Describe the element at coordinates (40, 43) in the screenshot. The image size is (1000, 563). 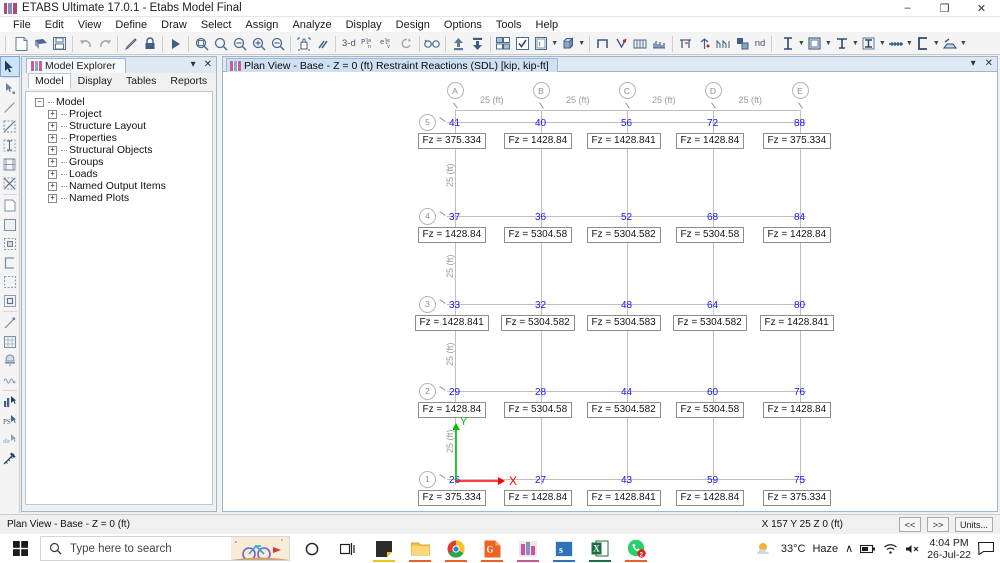
I see `open-model-icon` at that location.